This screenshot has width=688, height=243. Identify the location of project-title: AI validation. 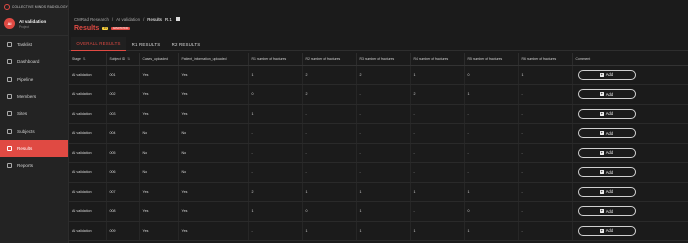
(33, 21).